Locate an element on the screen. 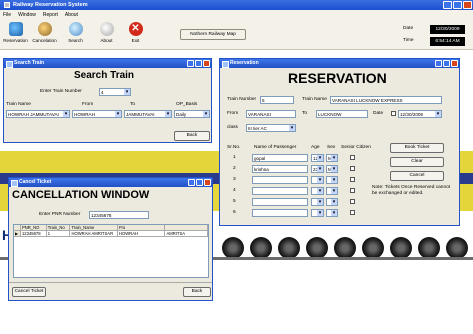 The image size is (473, 334). res-train-name-input: VARANASI LUCKNOW EXPRESS is located at coordinates (386, 100).